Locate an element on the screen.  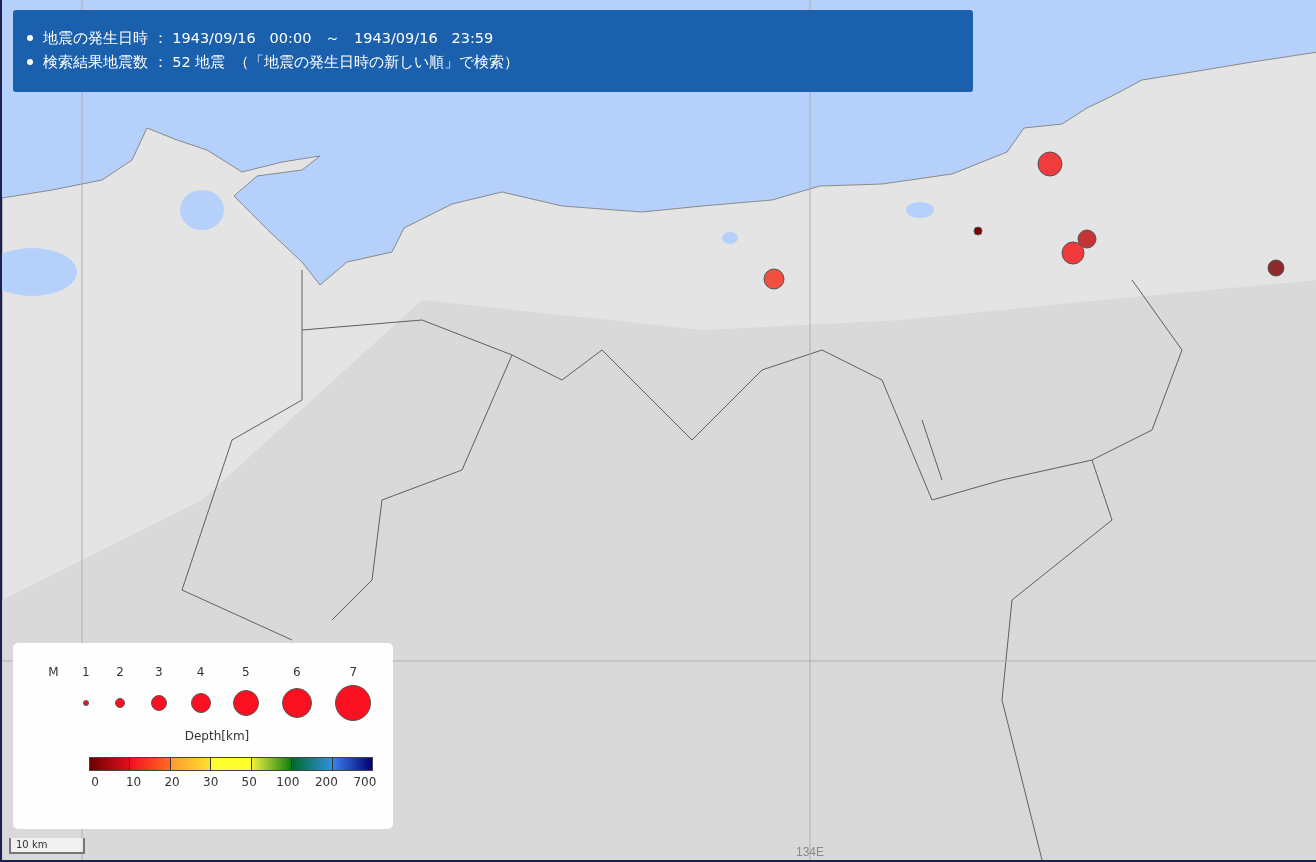
scale-bar: 10 km is located at coordinates (47, 846).